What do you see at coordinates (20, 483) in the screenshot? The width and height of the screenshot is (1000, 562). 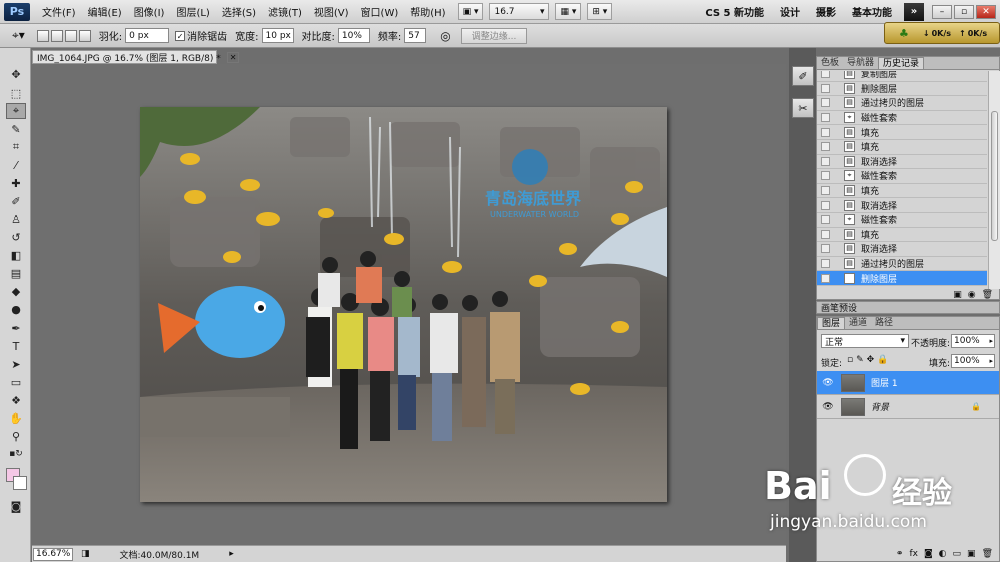 I see `background-color-swatch` at bounding box center [20, 483].